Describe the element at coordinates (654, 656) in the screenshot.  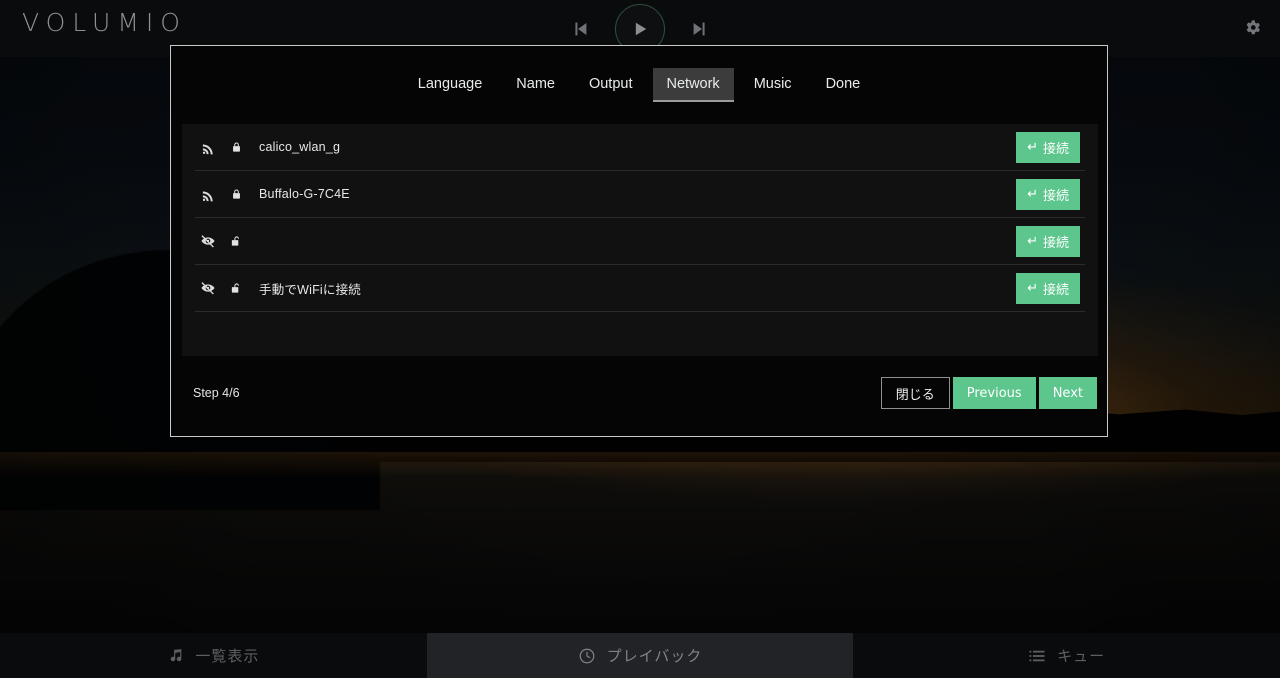
I see `nav-label: プレイバック` at that location.